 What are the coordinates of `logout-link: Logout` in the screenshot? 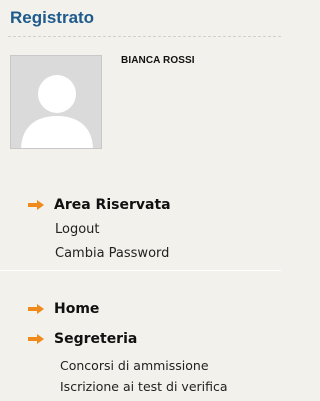 It's located at (77, 229).